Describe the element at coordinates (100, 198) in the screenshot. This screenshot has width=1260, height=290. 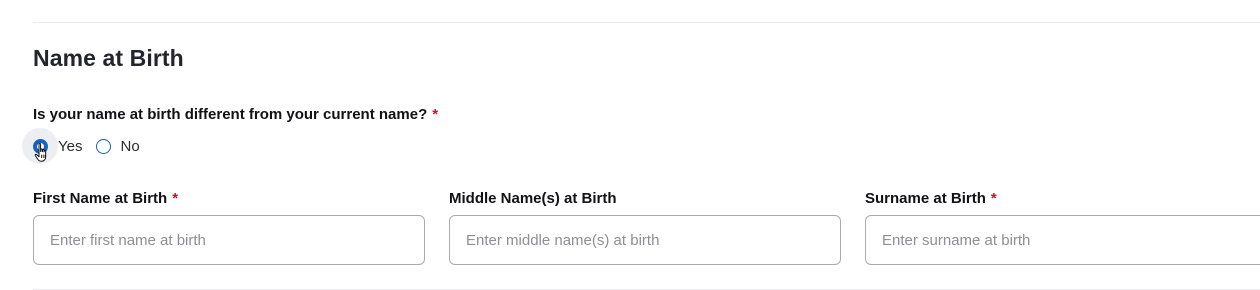
I see `first-name-label-text: First Name at Birth` at that location.